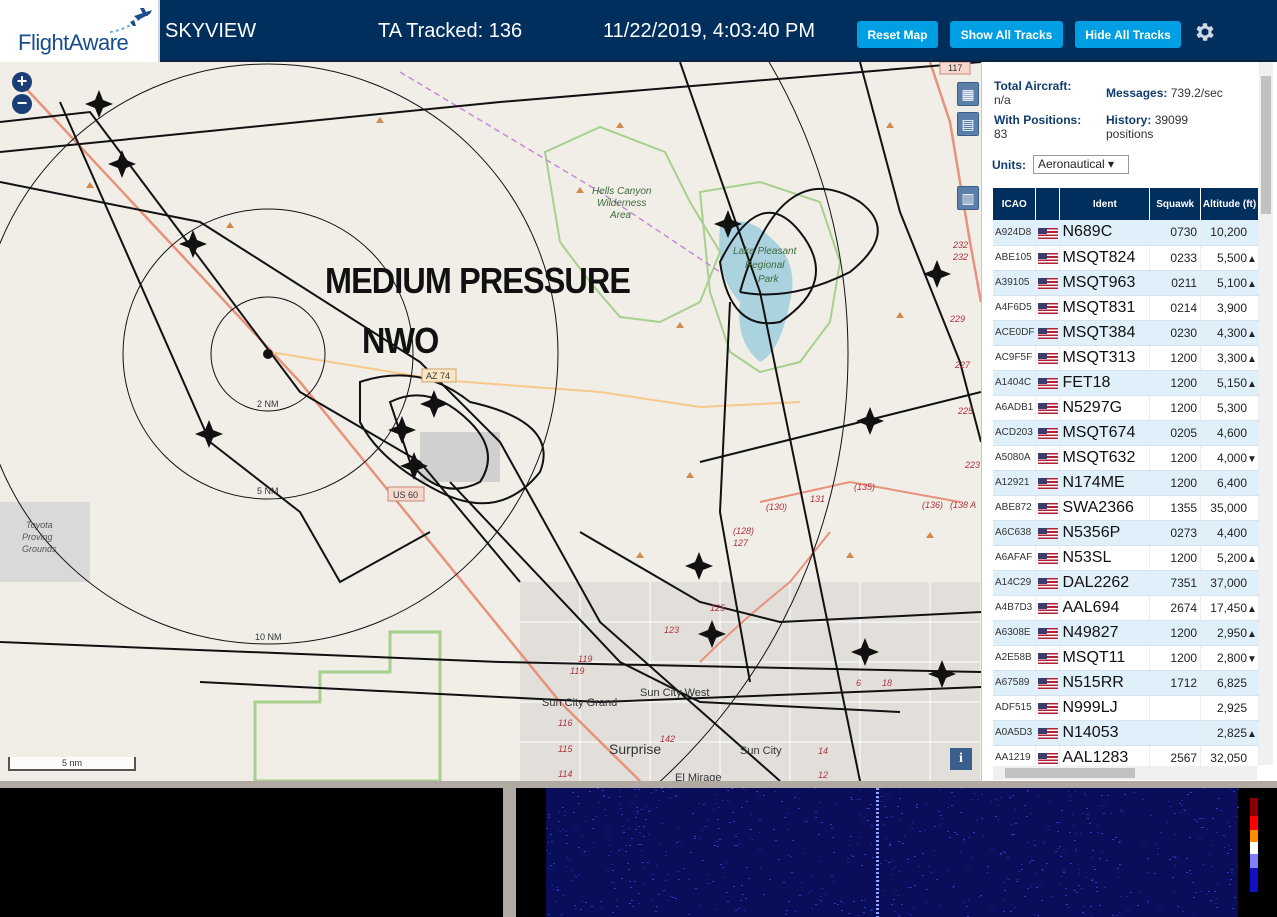 This screenshot has height=917, width=1277. What do you see at coordinates (1175, 283) in the screenshot?
I see `squawk-cell: 0211` at bounding box center [1175, 283].